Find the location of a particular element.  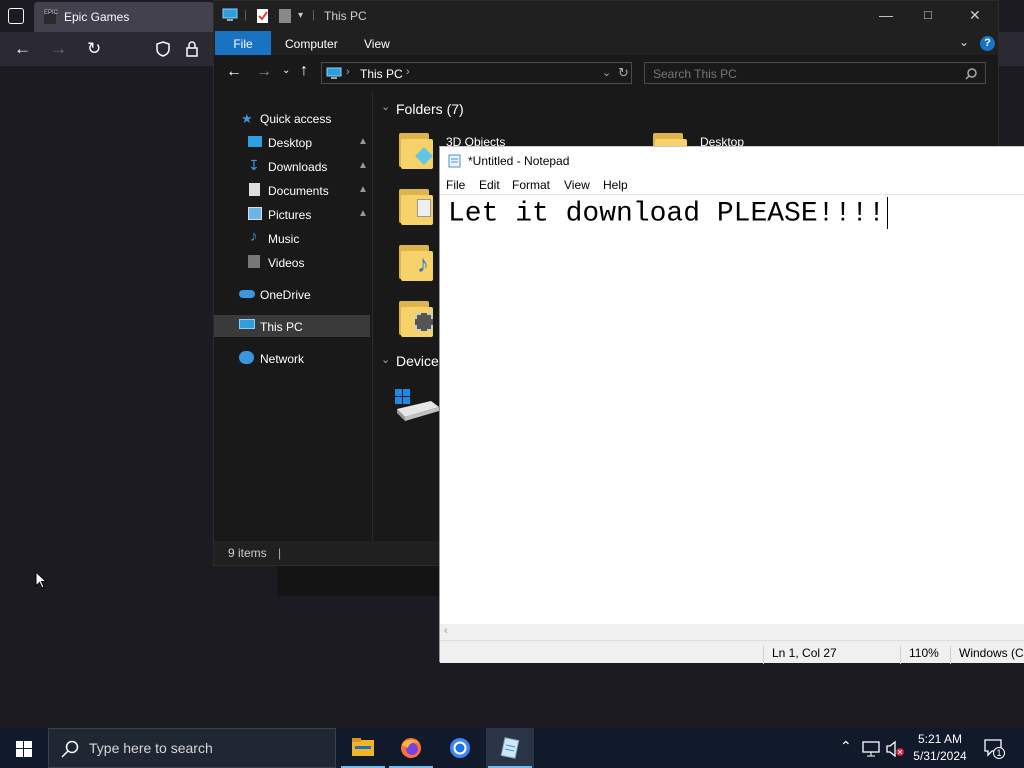

action-center-button: 1 is located at coordinates (995, 748).